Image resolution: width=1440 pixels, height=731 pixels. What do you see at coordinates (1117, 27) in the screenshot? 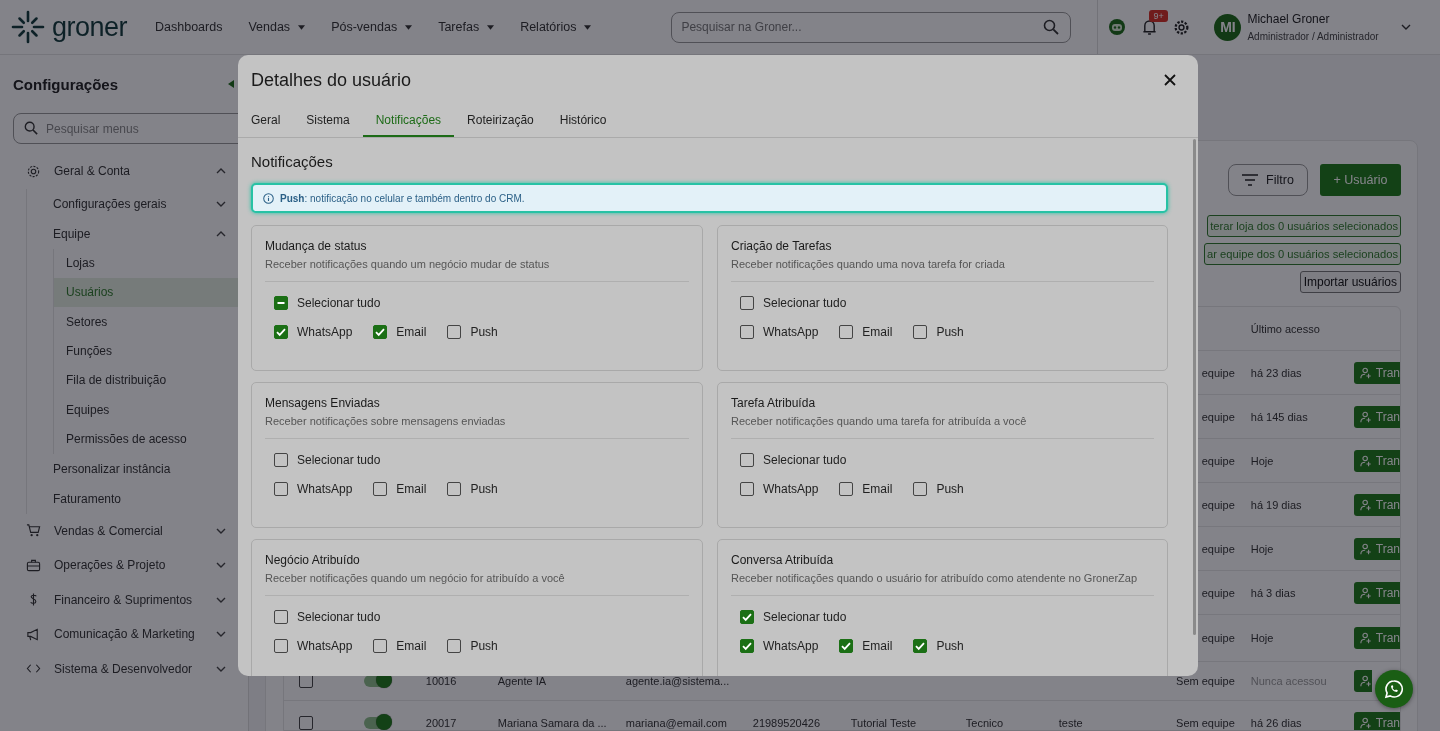
I see `robot-icon` at bounding box center [1117, 27].